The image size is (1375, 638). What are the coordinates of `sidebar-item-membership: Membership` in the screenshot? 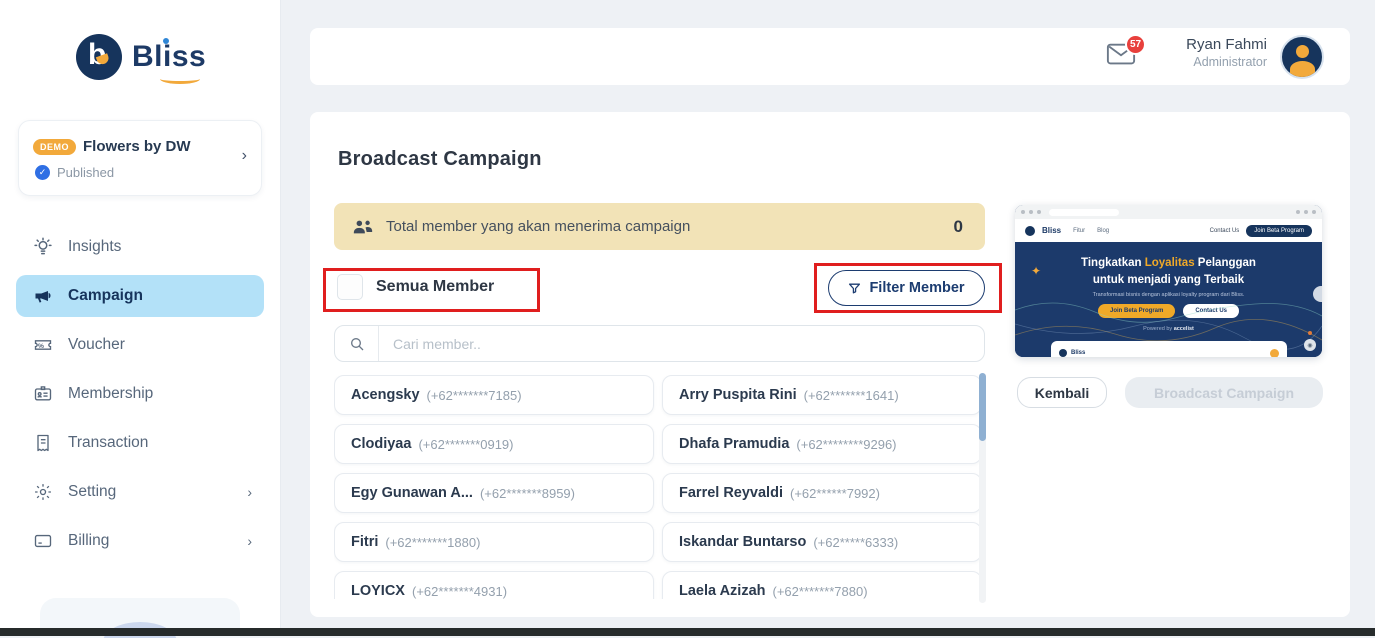 It's located at (140, 394).